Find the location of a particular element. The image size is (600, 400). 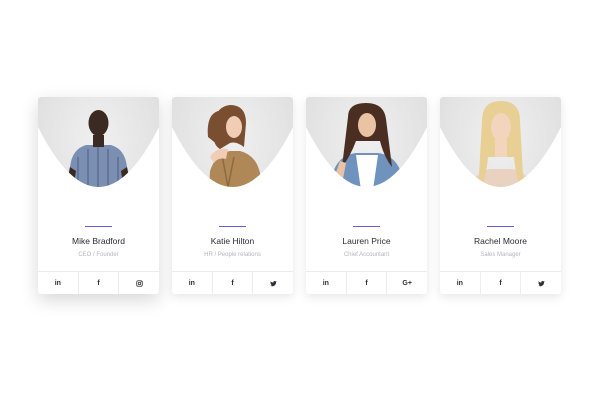

google-plus-button: G+ is located at coordinates (407, 283).